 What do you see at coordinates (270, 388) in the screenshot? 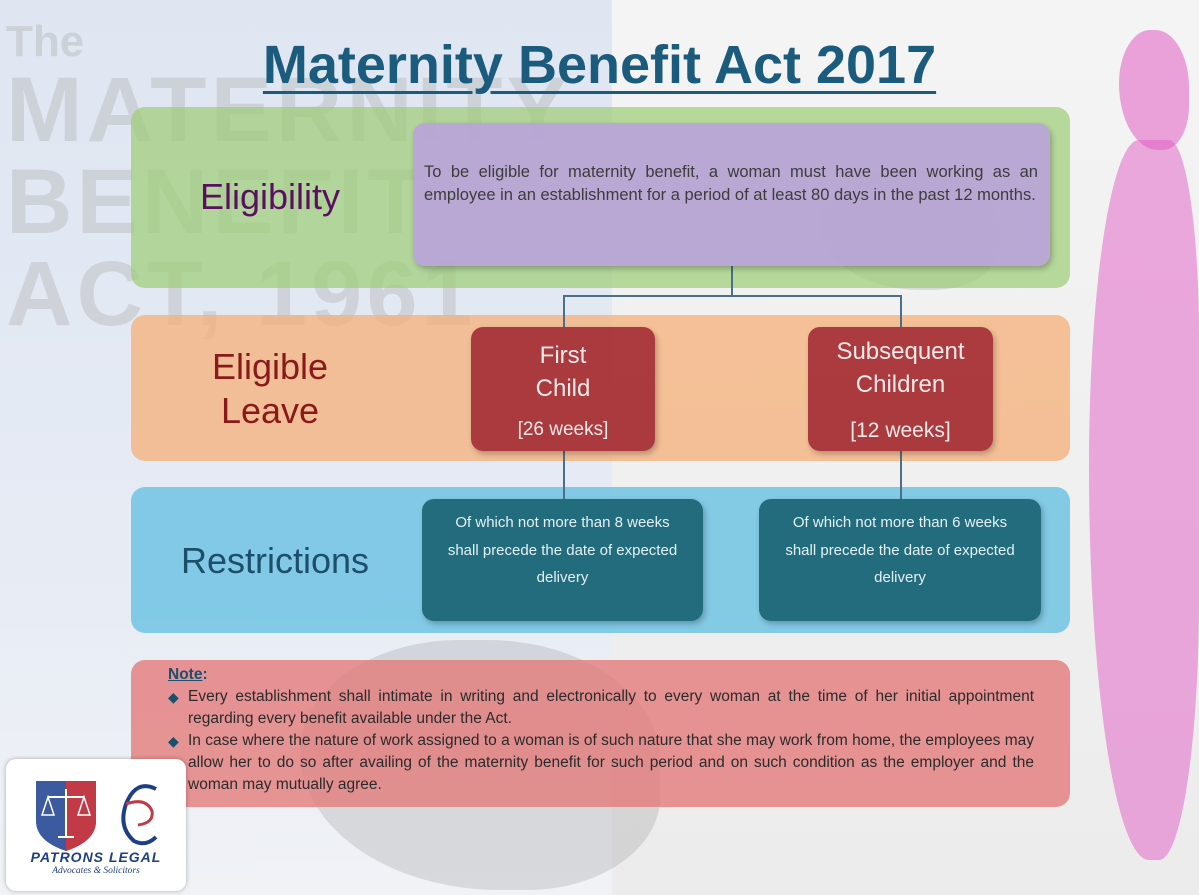
I see `eligible-leave-label: Eligible Leave` at bounding box center [270, 388].